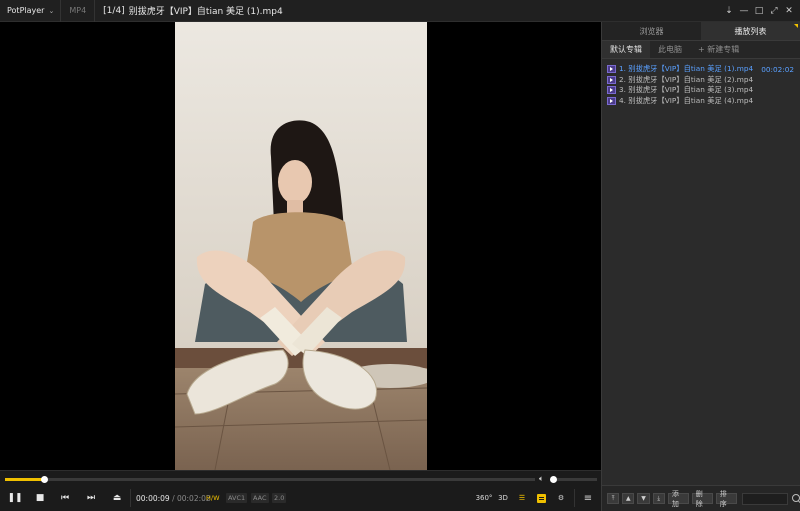 The image size is (800, 511). What do you see at coordinates (678, 499) in the screenshot?
I see `add-button: 添加` at bounding box center [678, 499].